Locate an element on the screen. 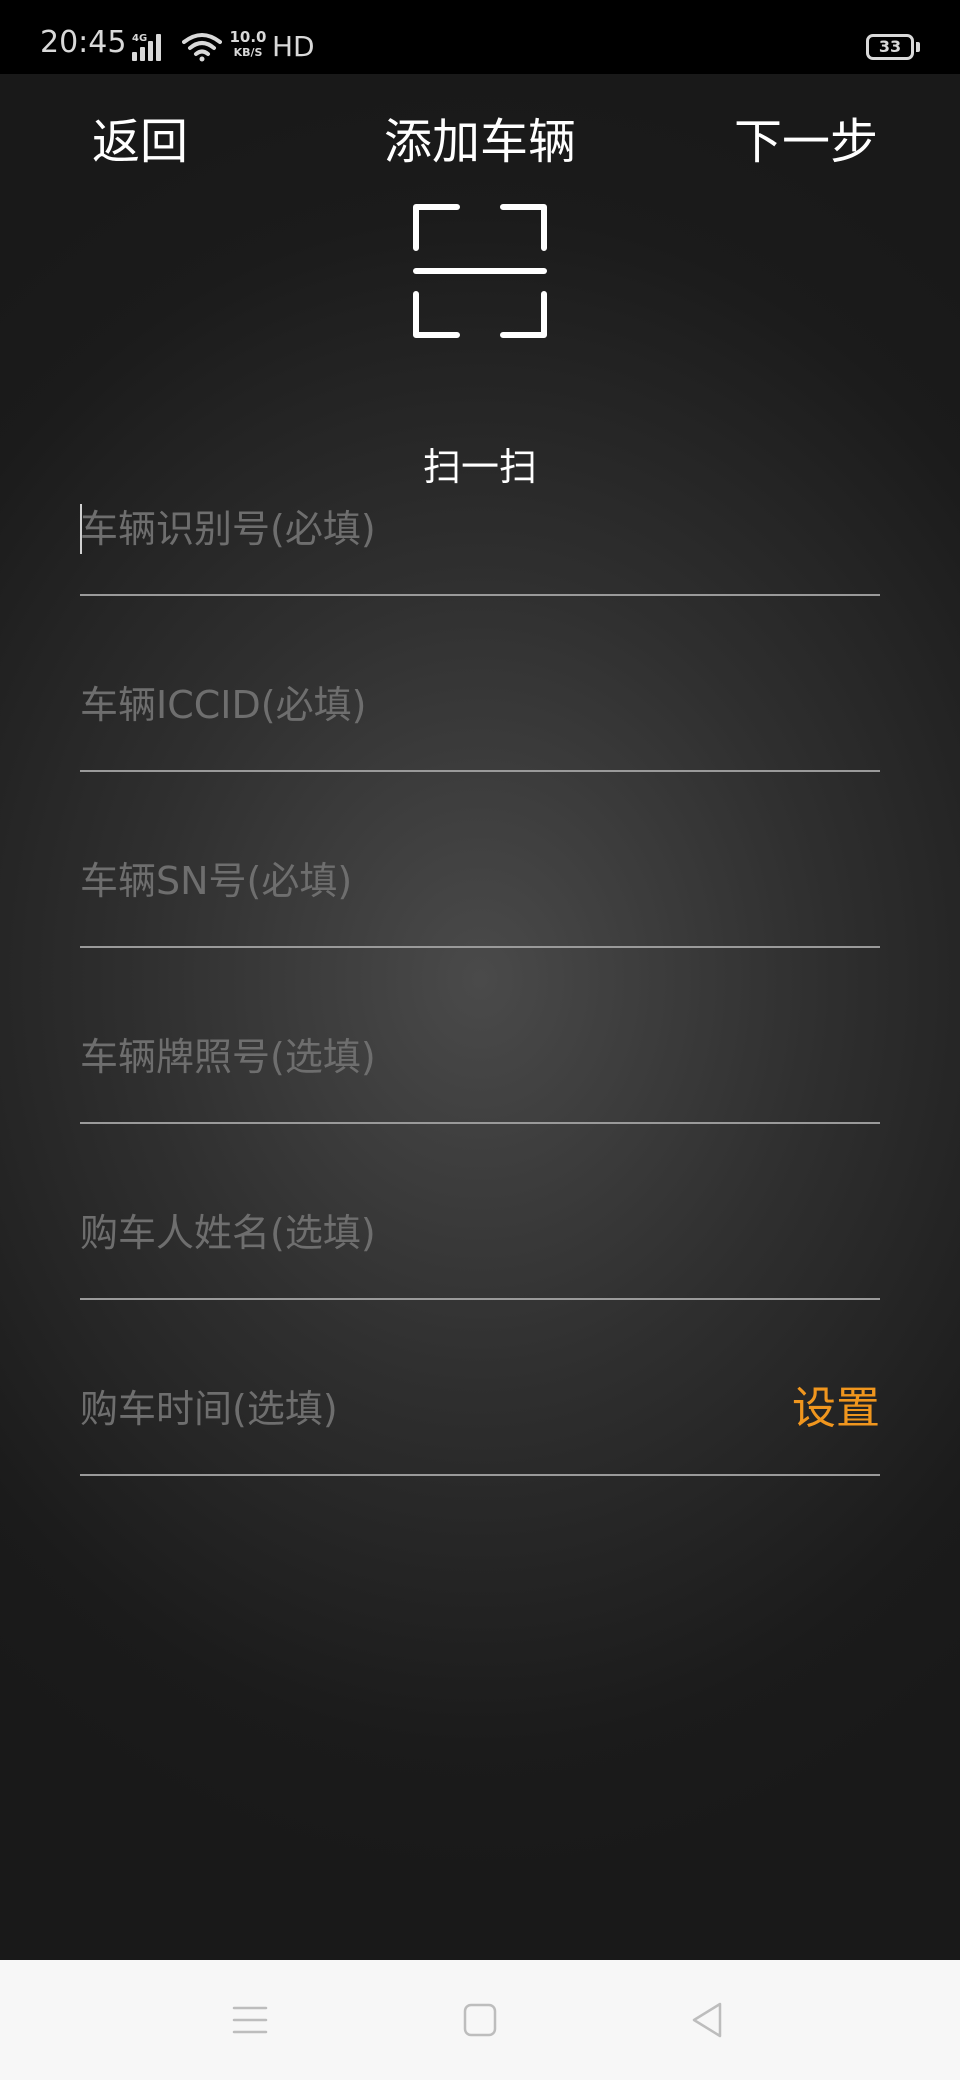  scan-button: 扫一扫 is located at coordinates (480, 349).